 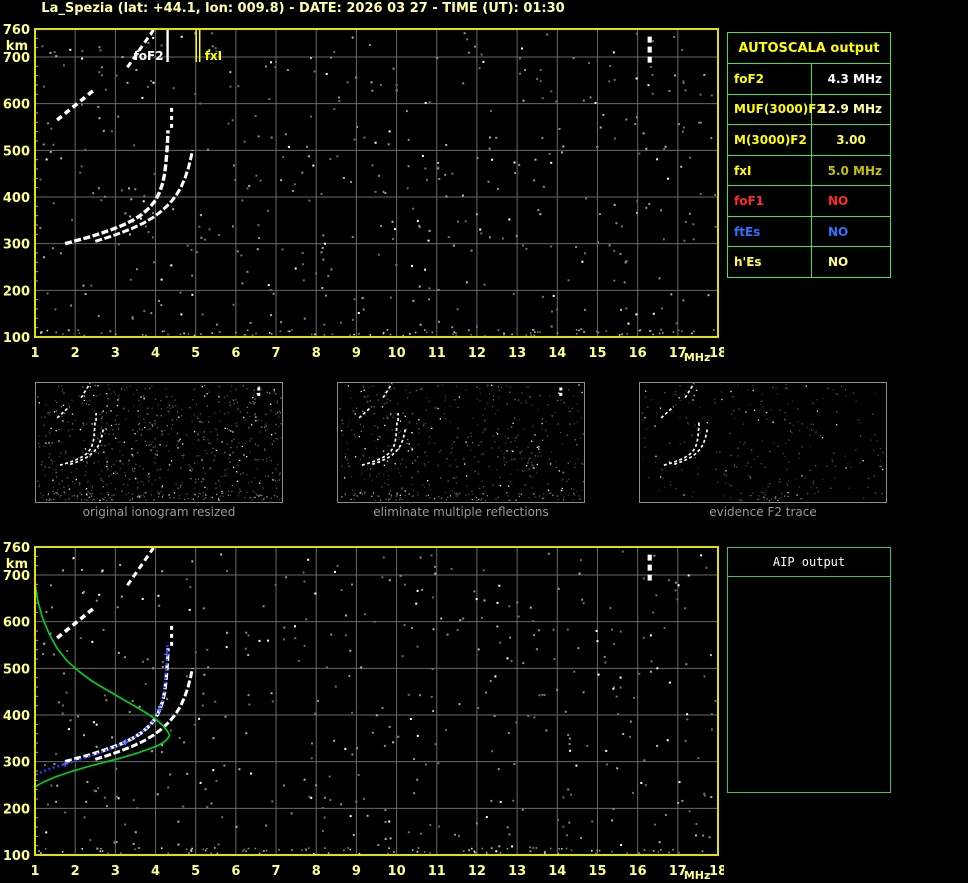 I want to click on svg-text: foF2, so click(x=149, y=56).